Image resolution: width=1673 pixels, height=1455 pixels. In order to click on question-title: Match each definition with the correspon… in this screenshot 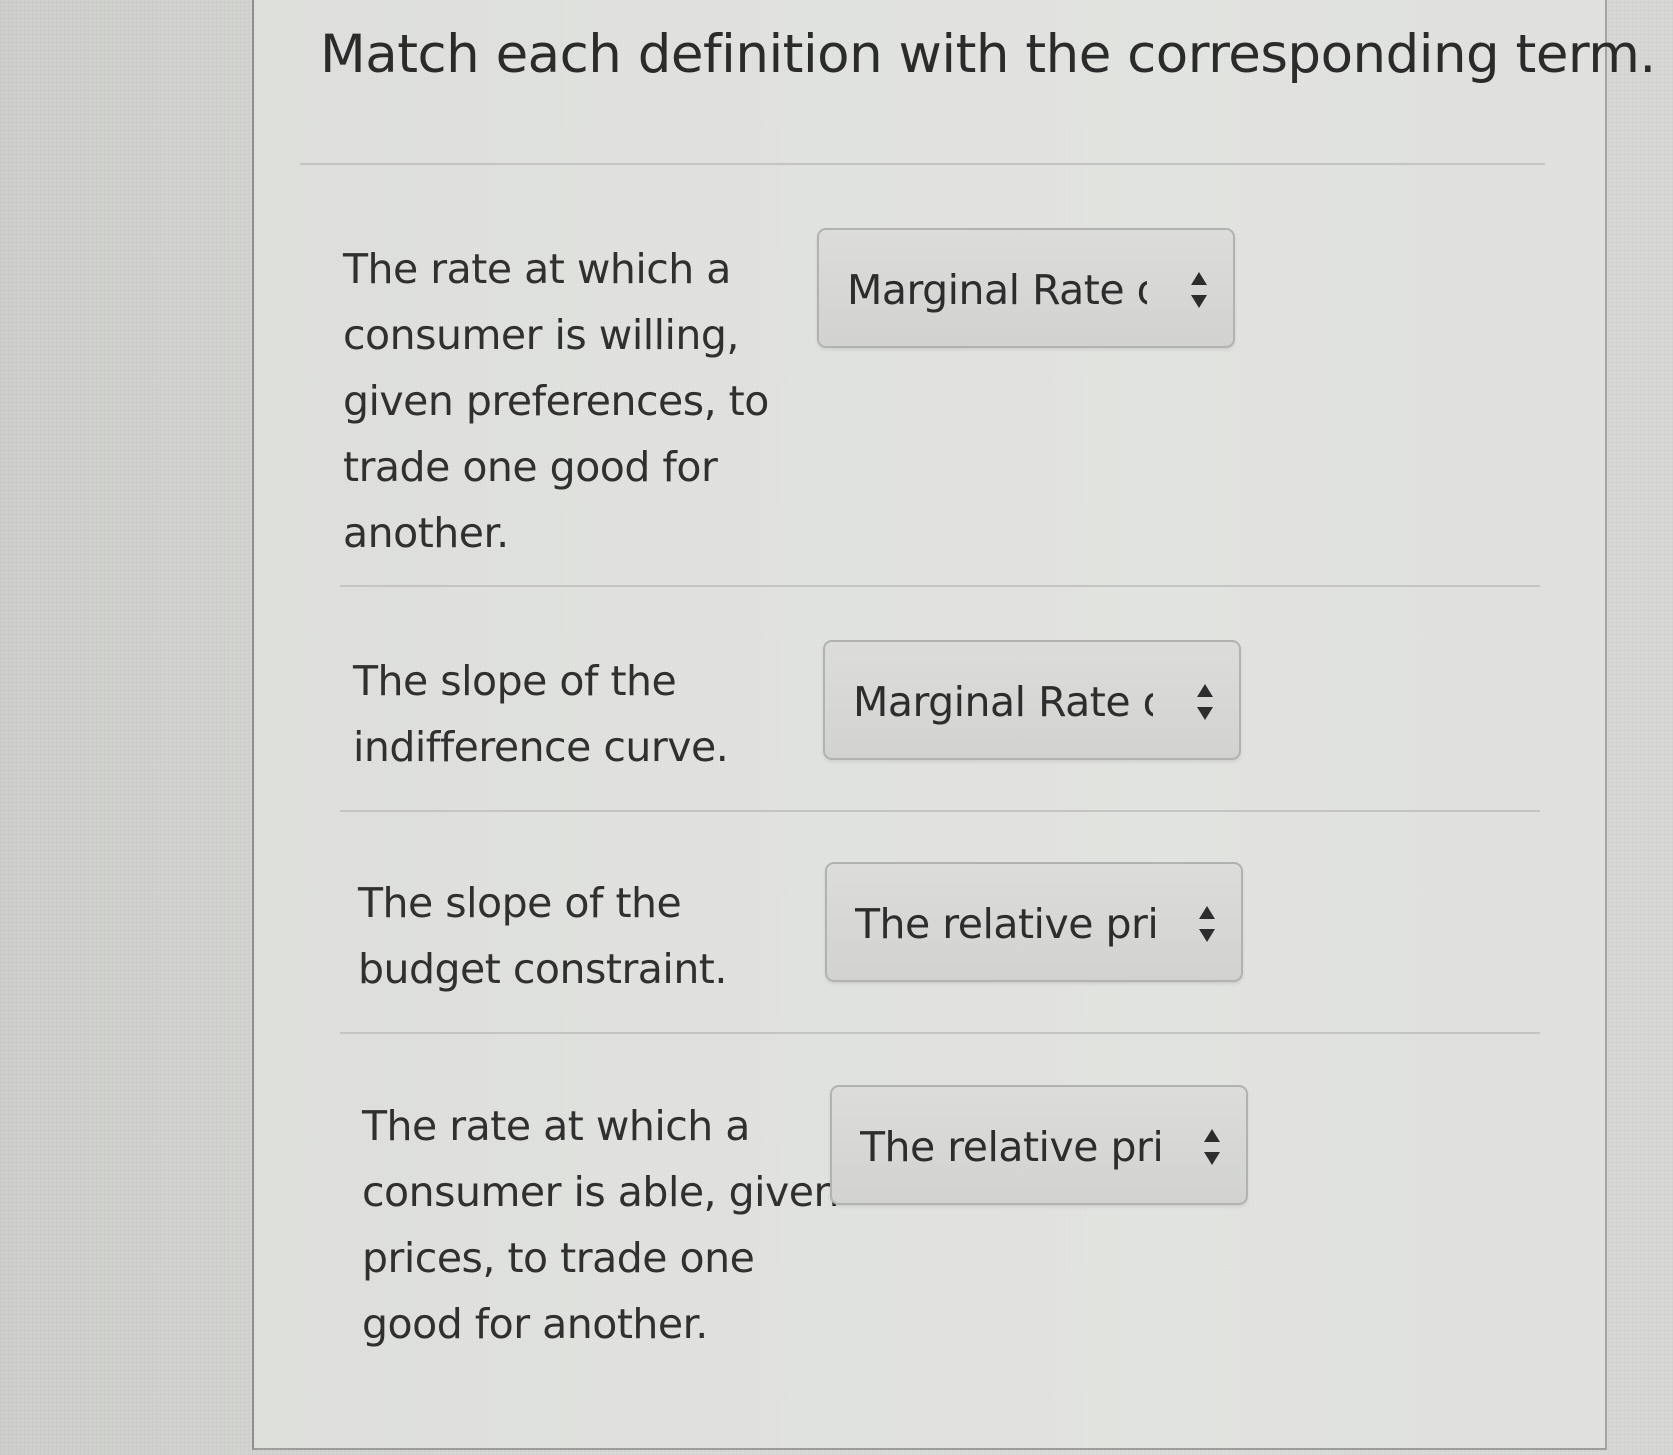, I will do `click(988, 54)`.